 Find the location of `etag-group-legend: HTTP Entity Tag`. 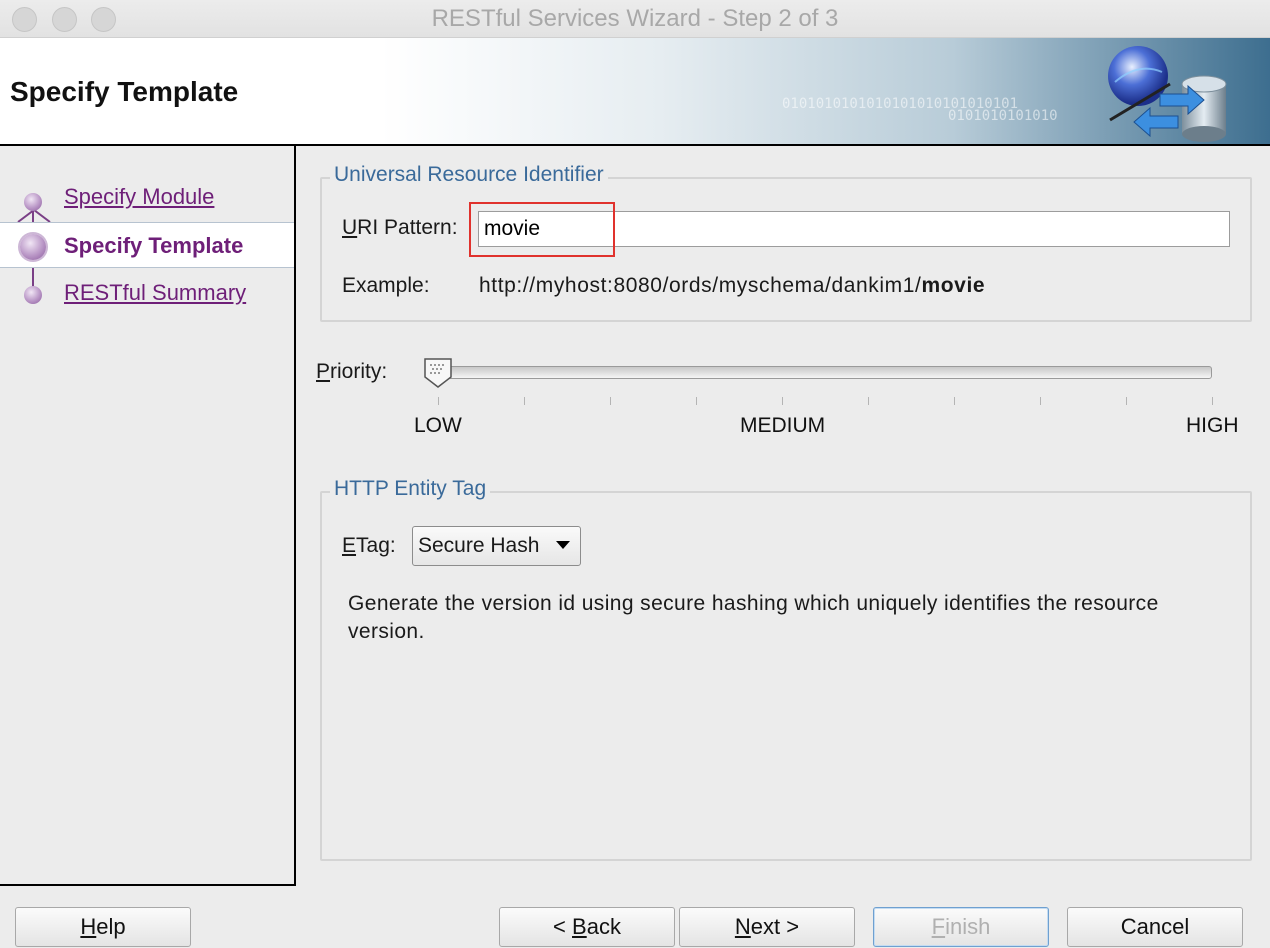

etag-group-legend: HTTP Entity Tag is located at coordinates (410, 489).